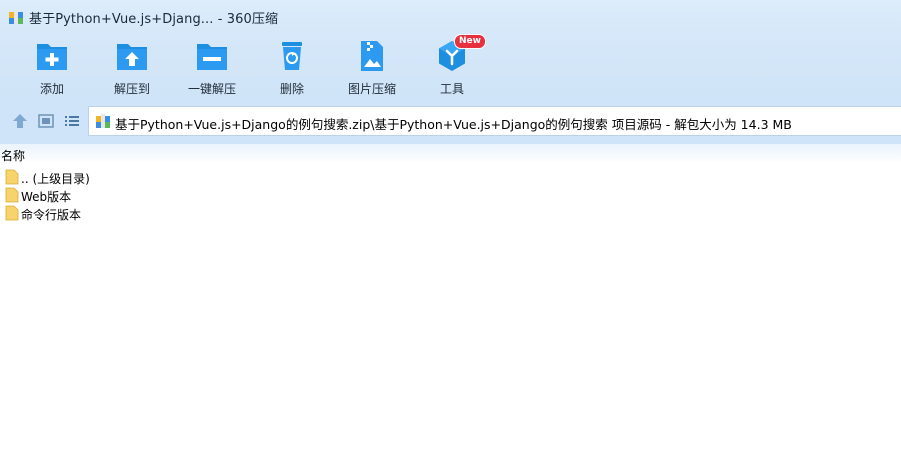 Image resolution: width=901 pixels, height=464 pixels. I want to click on new-badge: New, so click(470, 41).